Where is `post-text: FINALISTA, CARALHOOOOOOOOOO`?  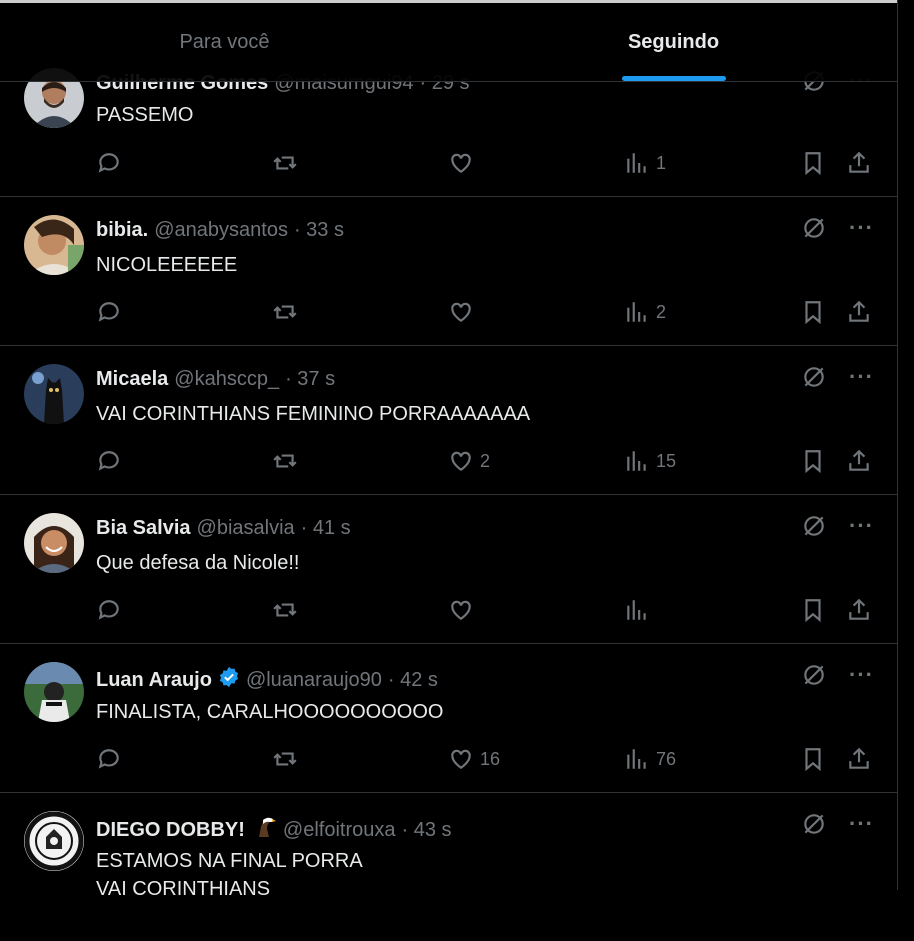
post-text: FINALISTA, CARALHOOOOOOOOOO is located at coordinates (270, 712).